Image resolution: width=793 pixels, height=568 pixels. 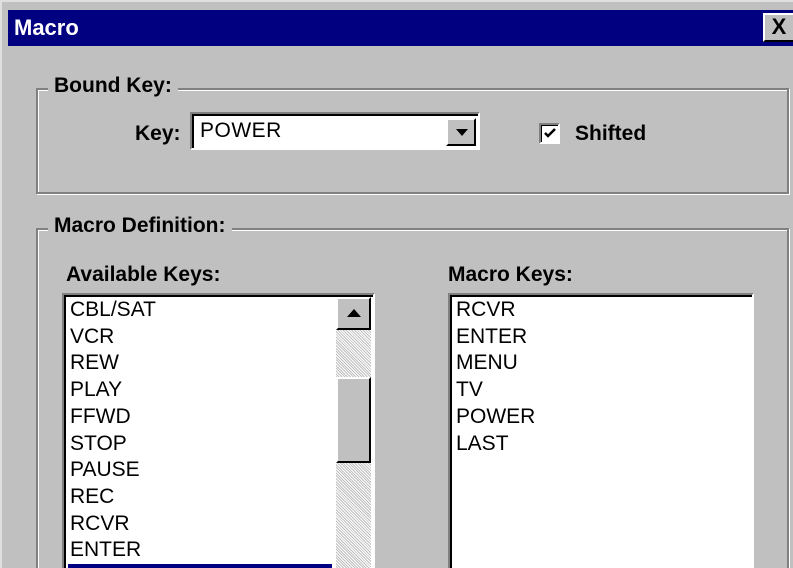 I want to click on title-bar: Macro X, so click(x=400, y=28).